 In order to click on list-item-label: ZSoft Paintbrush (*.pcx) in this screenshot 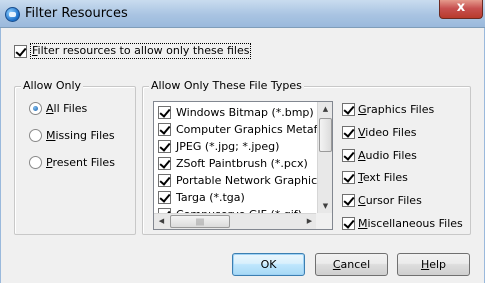, I will do `click(242, 163)`.